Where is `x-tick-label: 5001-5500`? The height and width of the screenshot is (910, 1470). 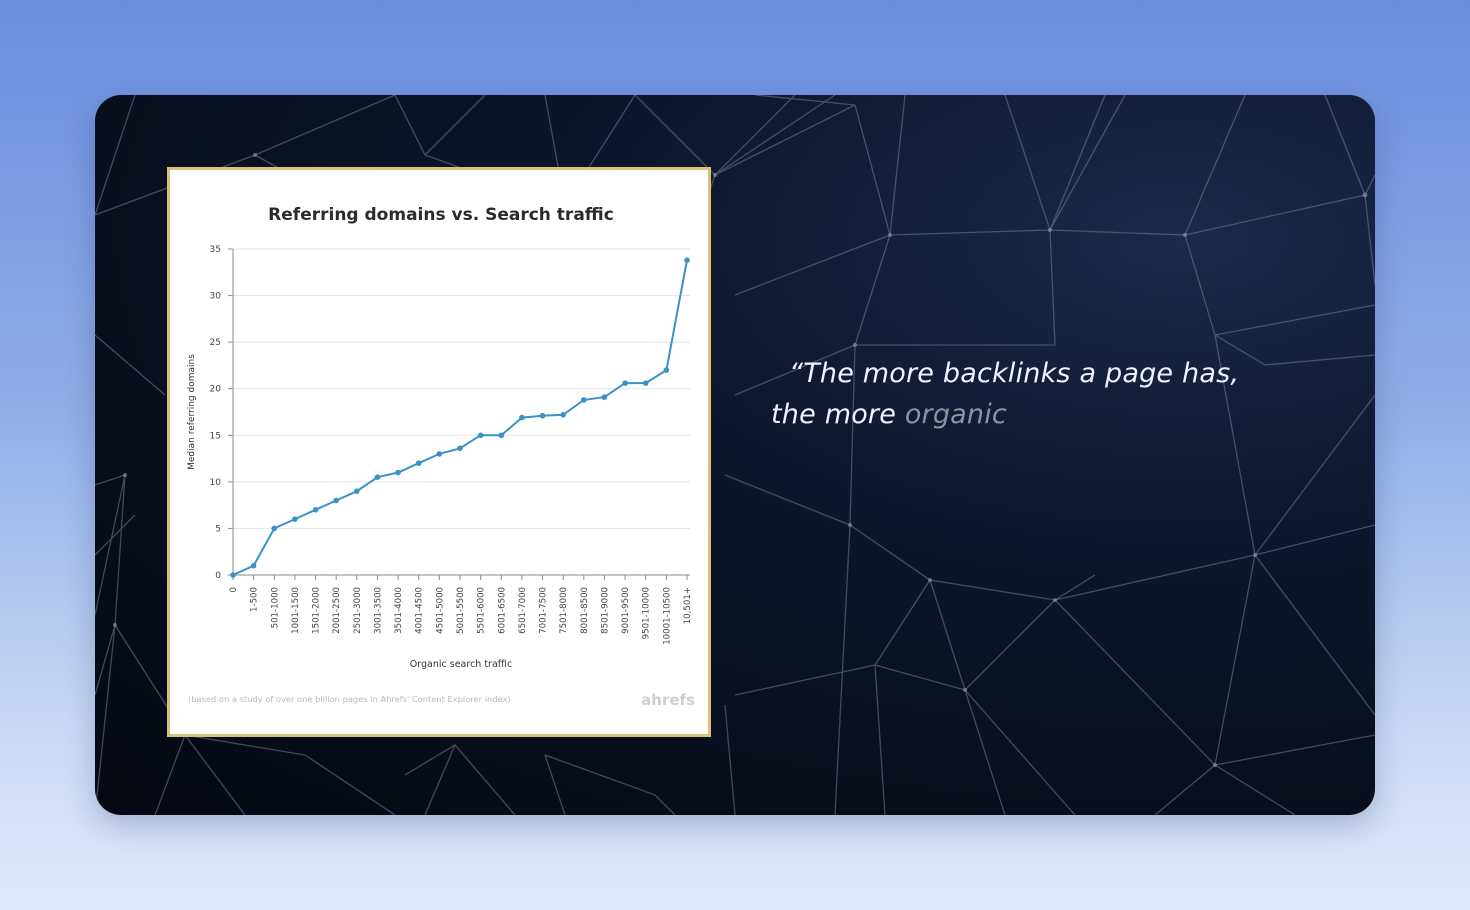
x-tick-label: 5001-5500 is located at coordinates (461, 610).